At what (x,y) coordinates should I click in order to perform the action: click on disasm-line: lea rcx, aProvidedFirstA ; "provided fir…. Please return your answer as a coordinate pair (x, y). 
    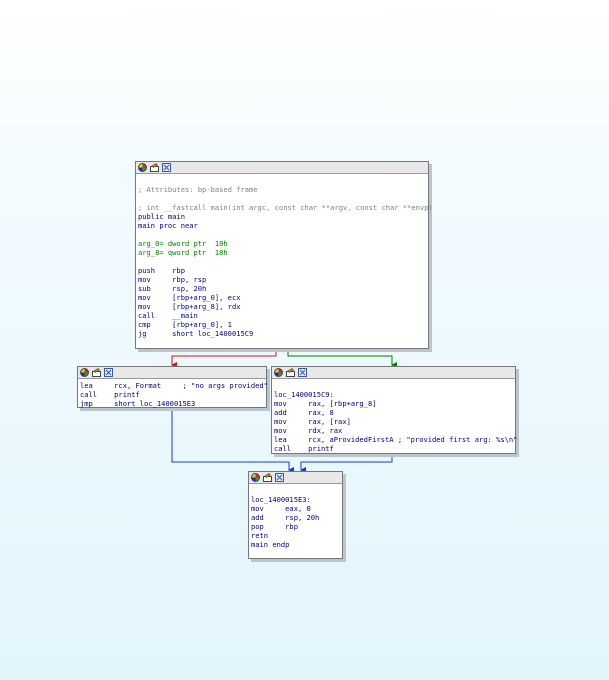
    Looking at the image, I should click on (395, 439).